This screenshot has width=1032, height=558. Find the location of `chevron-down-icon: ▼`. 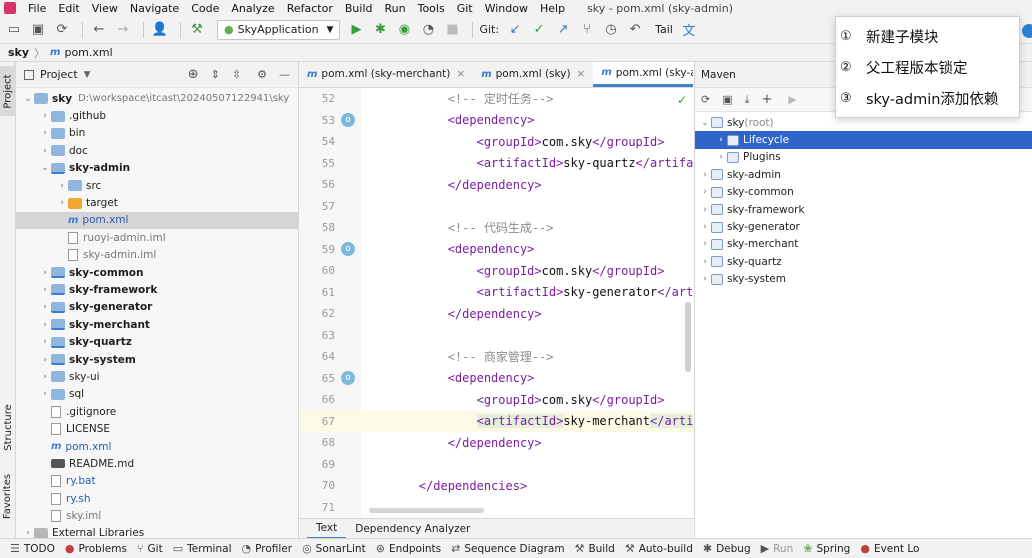

chevron-down-icon: ▼ is located at coordinates (87, 75).